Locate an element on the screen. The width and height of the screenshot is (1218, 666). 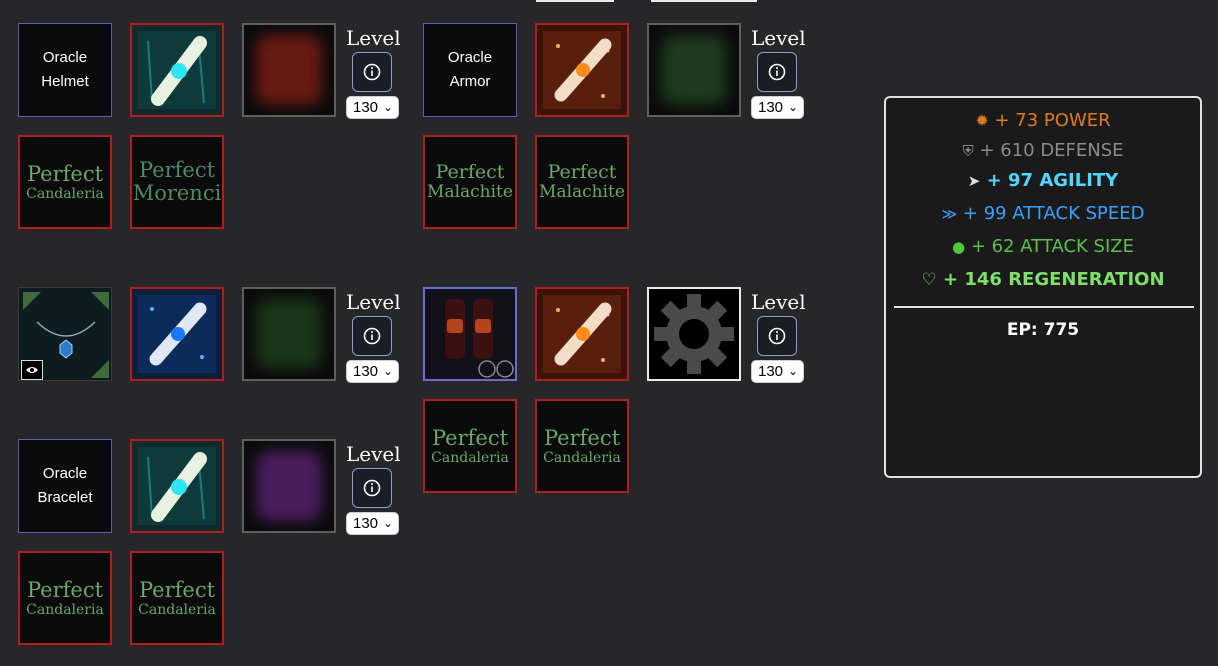
gear-icon is located at coordinates (694, 334).